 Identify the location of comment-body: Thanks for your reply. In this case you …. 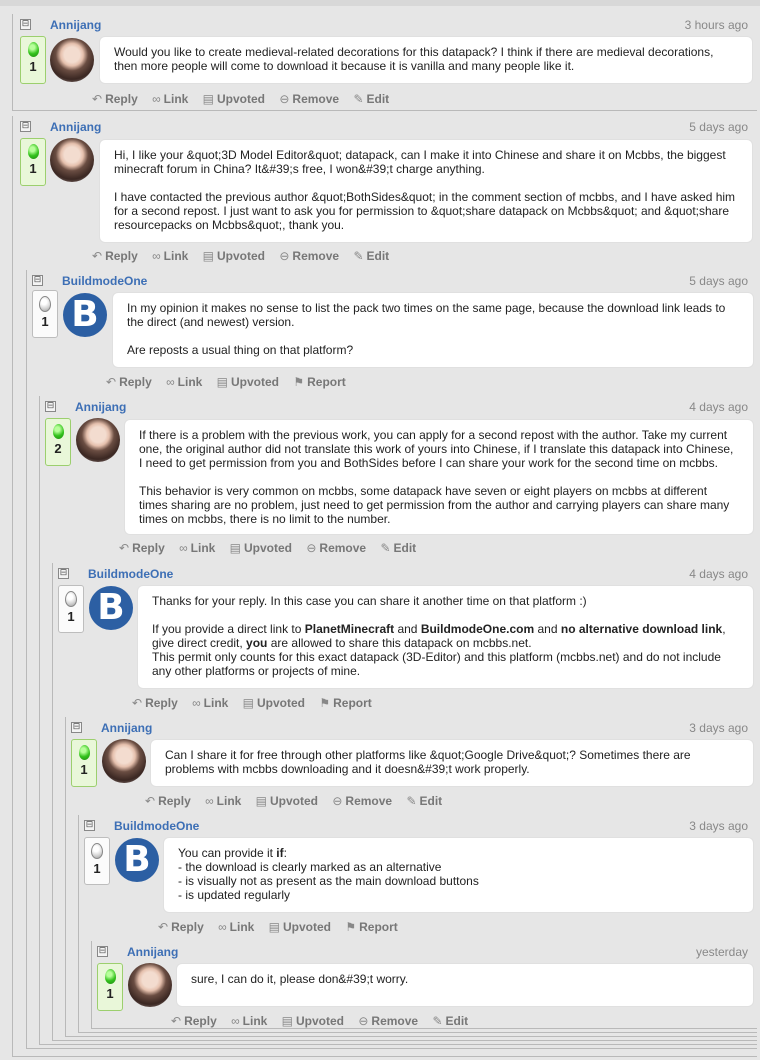
(445, 637).